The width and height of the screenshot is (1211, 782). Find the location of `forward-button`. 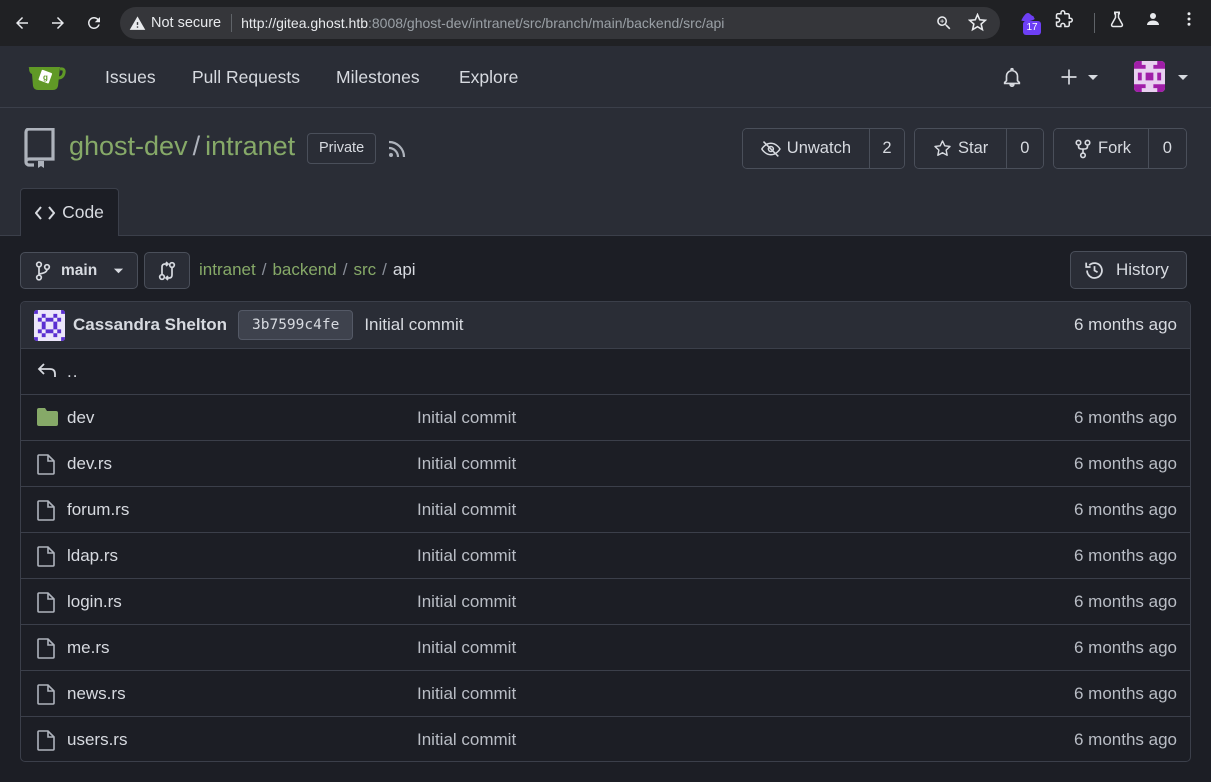

forward-button is located at coordinates (58, 23).